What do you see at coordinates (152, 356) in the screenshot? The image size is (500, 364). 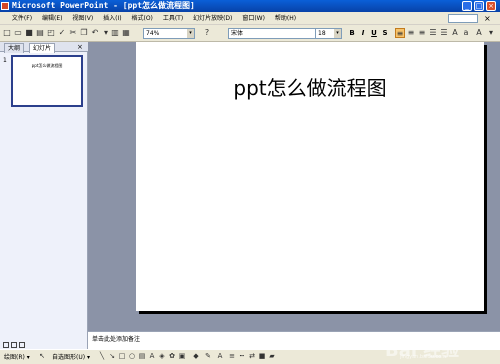 I see `wordart-icon: A` at bounding box center [152, 356].